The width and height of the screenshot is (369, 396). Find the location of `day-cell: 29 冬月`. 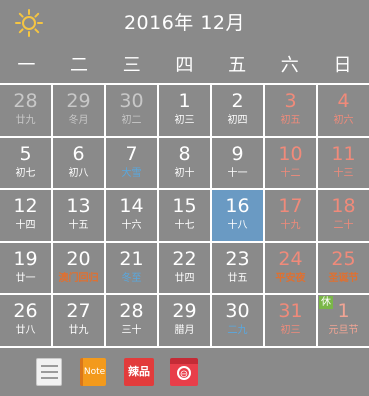

day-cell: 29 冬月 is located at coordinates (78, 110).